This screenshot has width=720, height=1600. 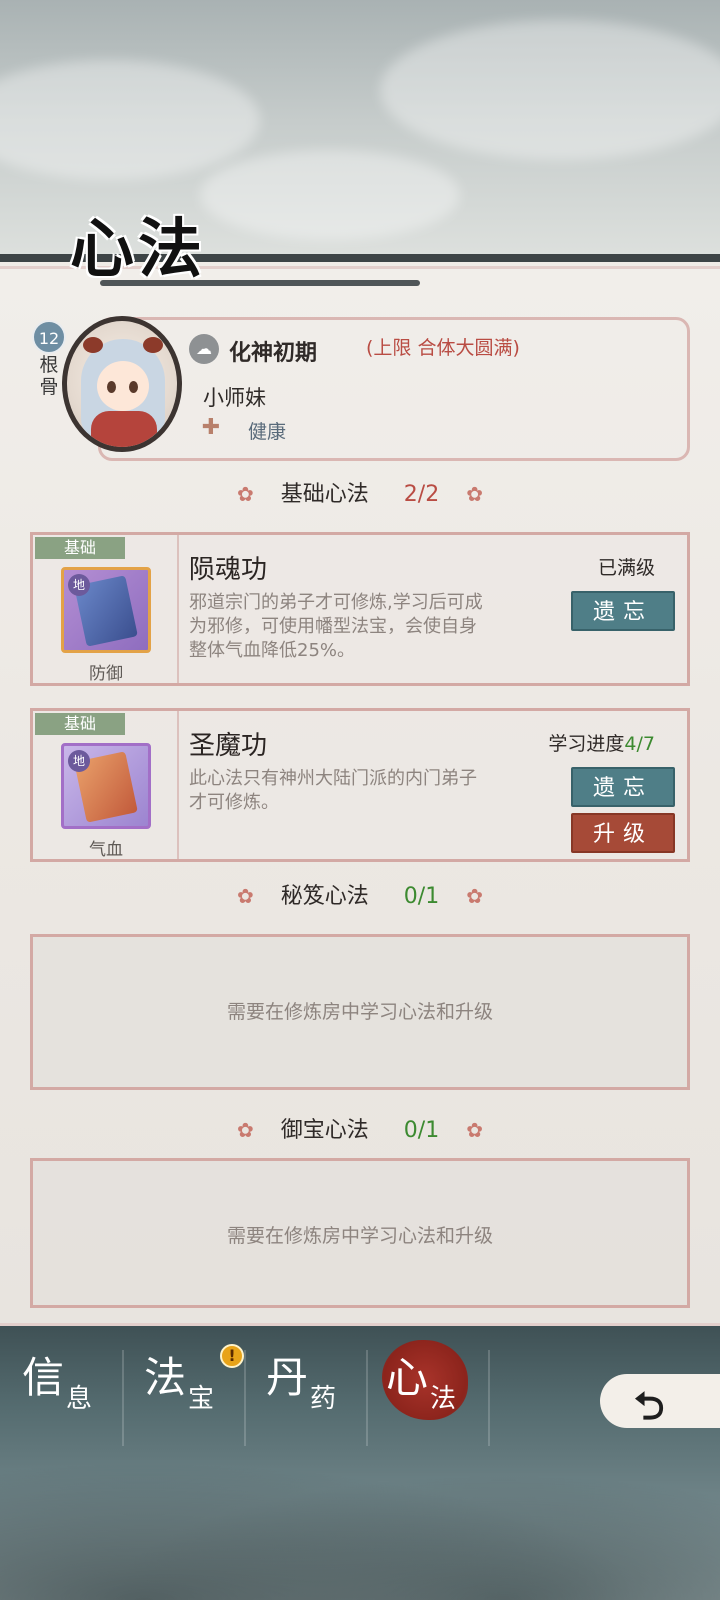 I want to click on tab-label: 丹, so click(x=287, y=1377).